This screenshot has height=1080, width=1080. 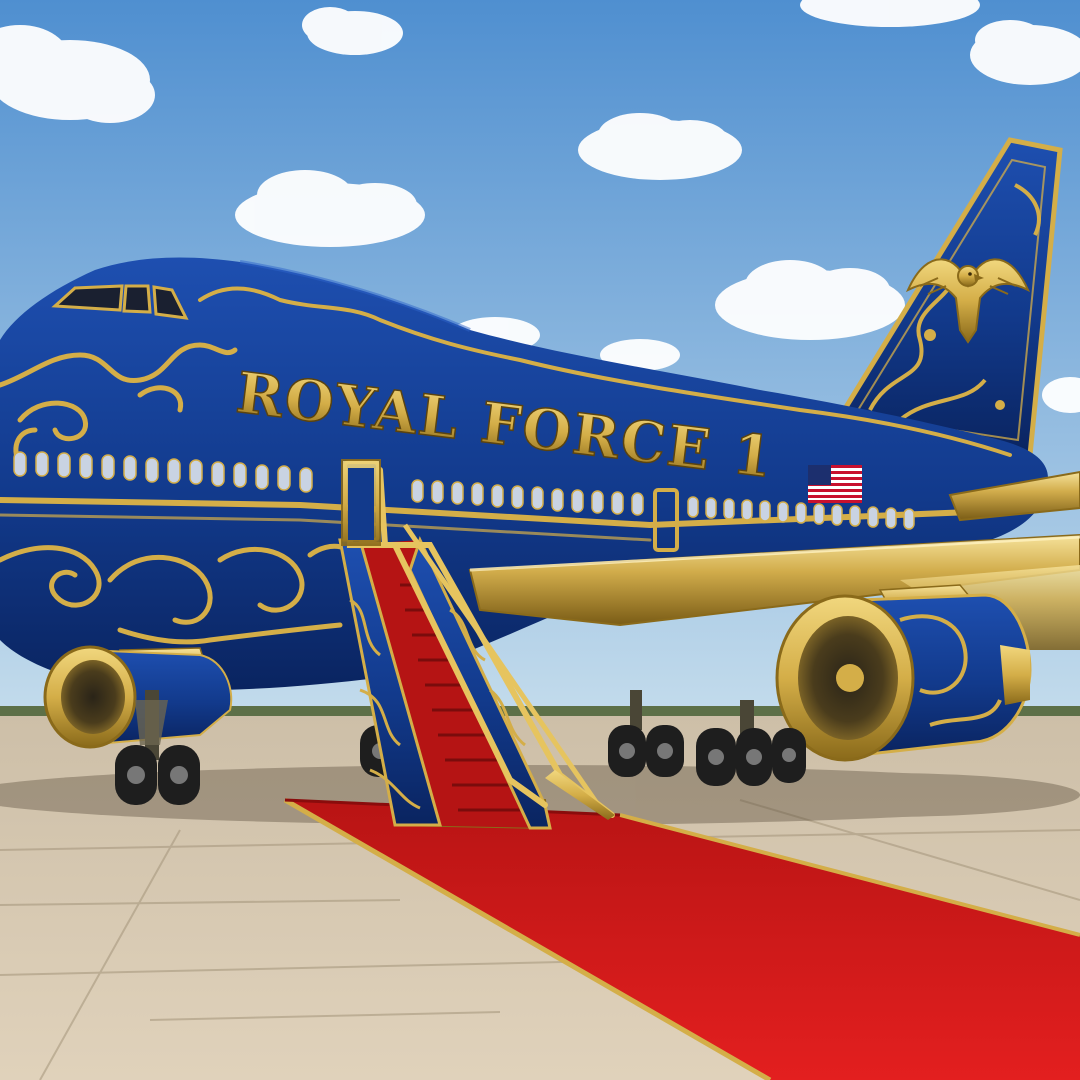 What do you see at coordinates (138, 697) in the screenshot?
I see `engine-left` at bounding box center [138, 697].